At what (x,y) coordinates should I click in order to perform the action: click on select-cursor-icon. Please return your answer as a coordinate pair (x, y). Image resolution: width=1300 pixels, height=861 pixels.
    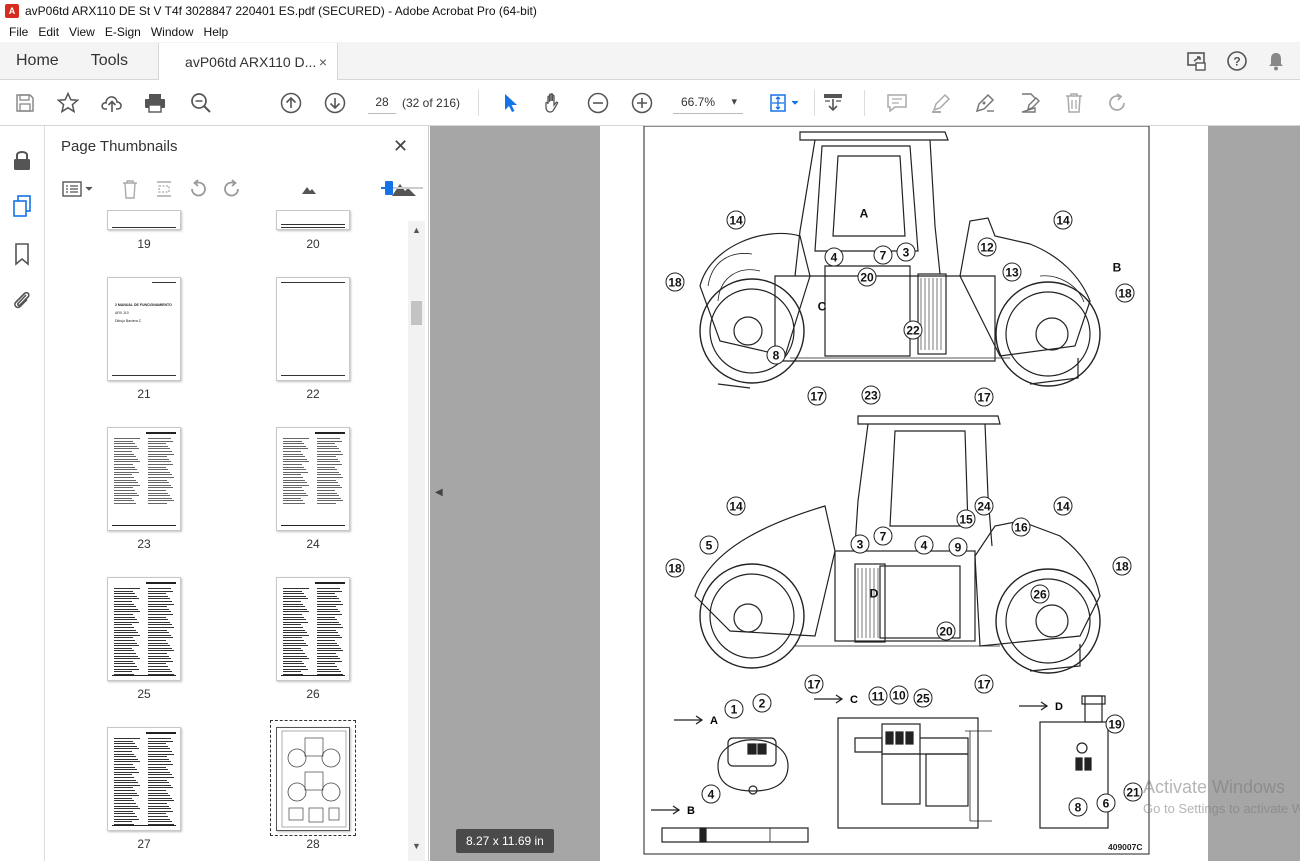
    Looking at the image, I should click on (510, 103).